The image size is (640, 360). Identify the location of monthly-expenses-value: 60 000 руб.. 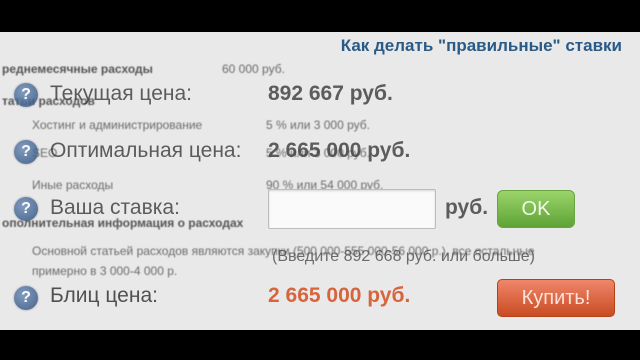
(253, 69).